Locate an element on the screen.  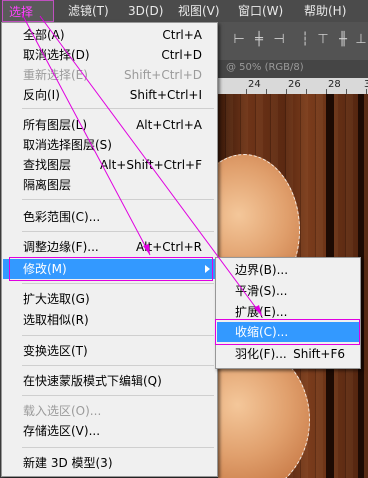
menu-item-new-3d-model: 新建 3D 模型(3) is located at coordinates (109, 463).